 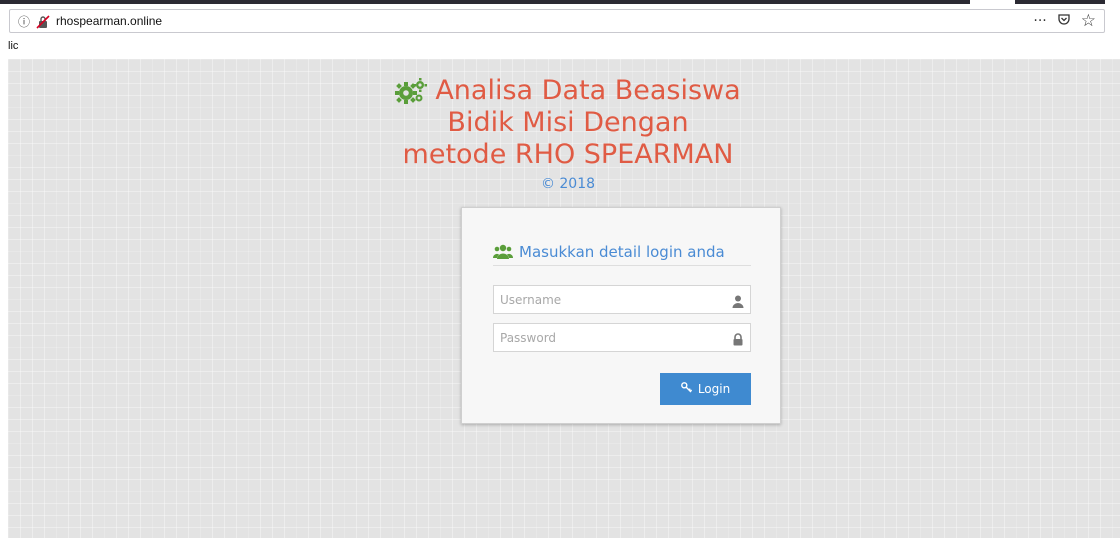 I want to click on title-line-2: Bidik Misi Dengan, so click(x=568, y=122).